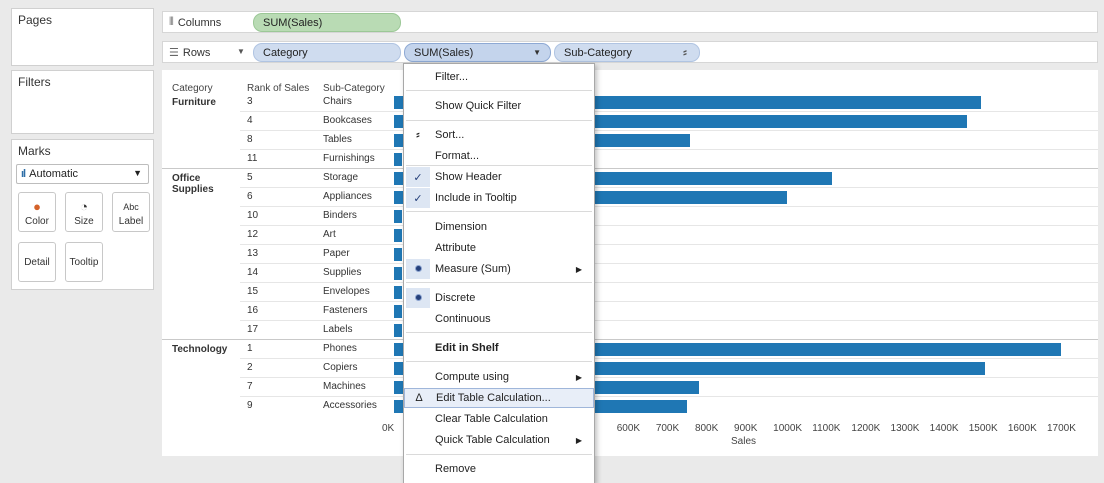 The height and width of the screenshot is (483, 1104). I want to click on sub-category-cell: Machines, so click(344, 386).